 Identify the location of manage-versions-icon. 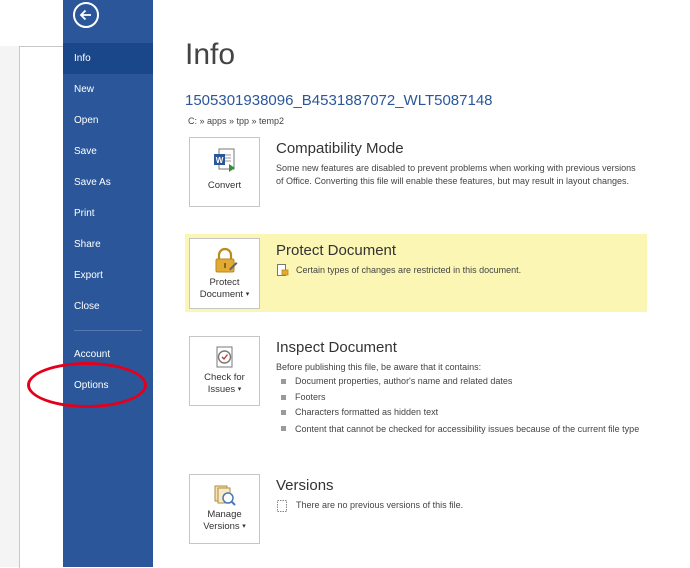
(225, 495).